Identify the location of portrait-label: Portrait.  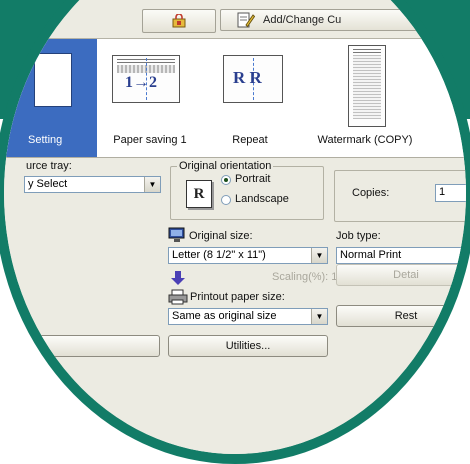
(253, 179).